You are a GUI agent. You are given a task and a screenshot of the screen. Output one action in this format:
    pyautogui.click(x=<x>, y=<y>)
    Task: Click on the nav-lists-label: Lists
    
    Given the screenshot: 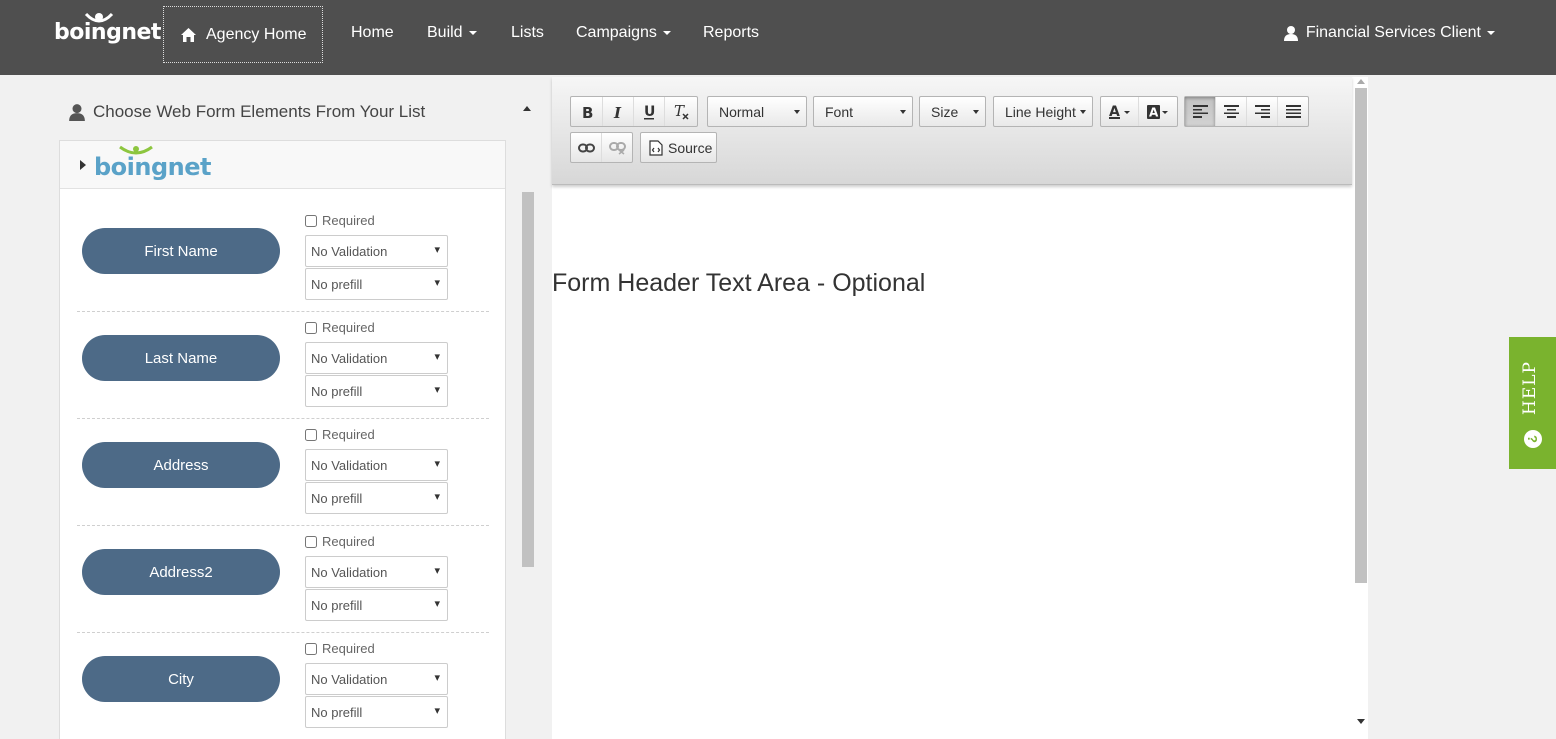 What is the action you would take?
    pyautogui.click(x=527, y=32)
    